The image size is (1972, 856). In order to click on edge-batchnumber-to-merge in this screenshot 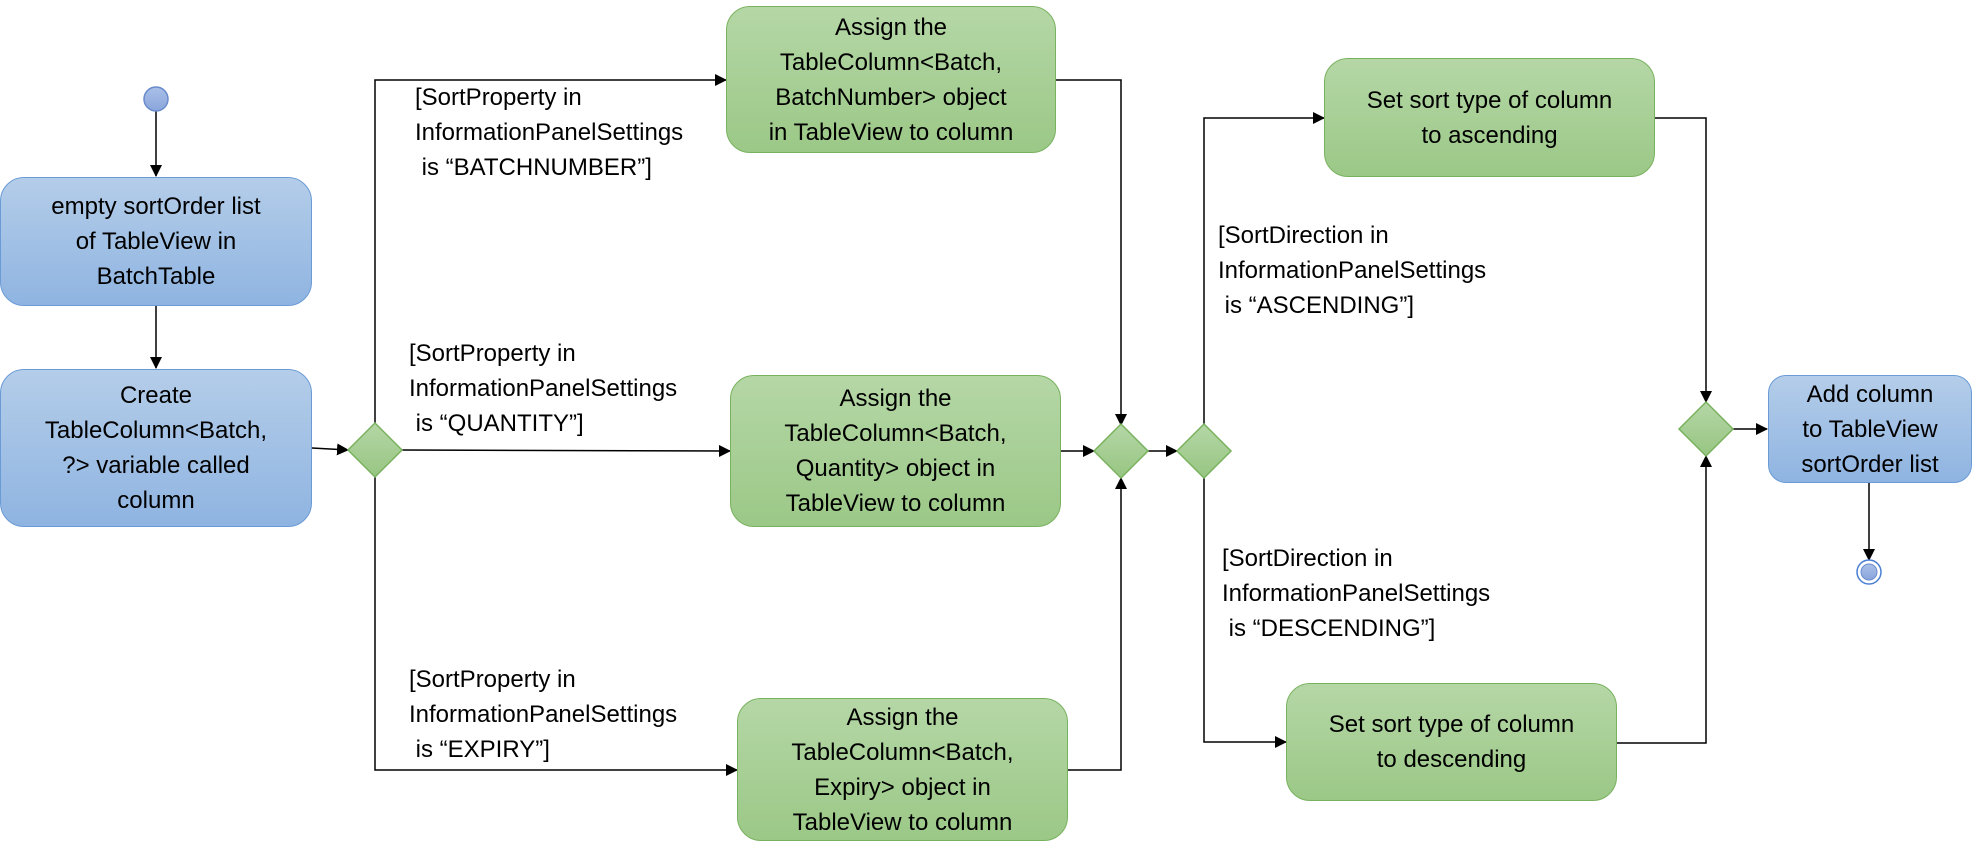, I will do `click(1091, 252)`.